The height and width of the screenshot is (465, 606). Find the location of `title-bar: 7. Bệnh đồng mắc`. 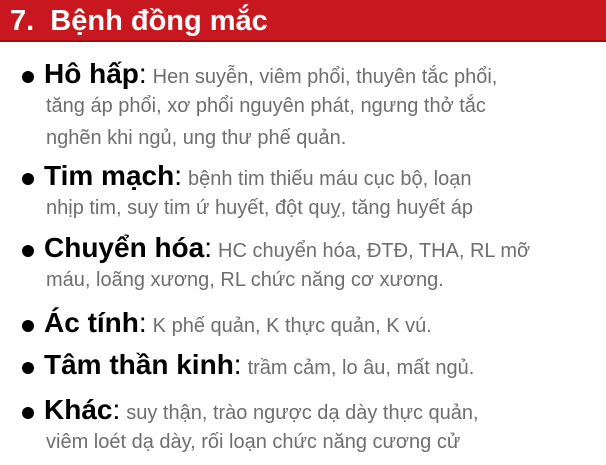

title-bar: 7. Bệnh đồng mắc is located at coordinates (303, 21).